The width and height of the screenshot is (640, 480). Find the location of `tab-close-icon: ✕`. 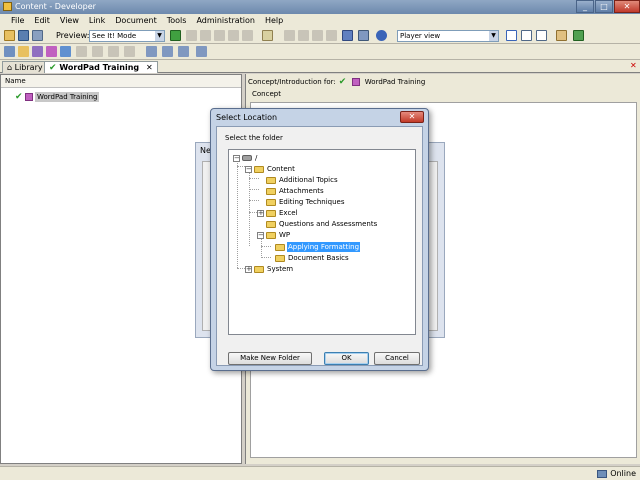

tab-close-icon: ✕ is located at coordinates (149, 67).